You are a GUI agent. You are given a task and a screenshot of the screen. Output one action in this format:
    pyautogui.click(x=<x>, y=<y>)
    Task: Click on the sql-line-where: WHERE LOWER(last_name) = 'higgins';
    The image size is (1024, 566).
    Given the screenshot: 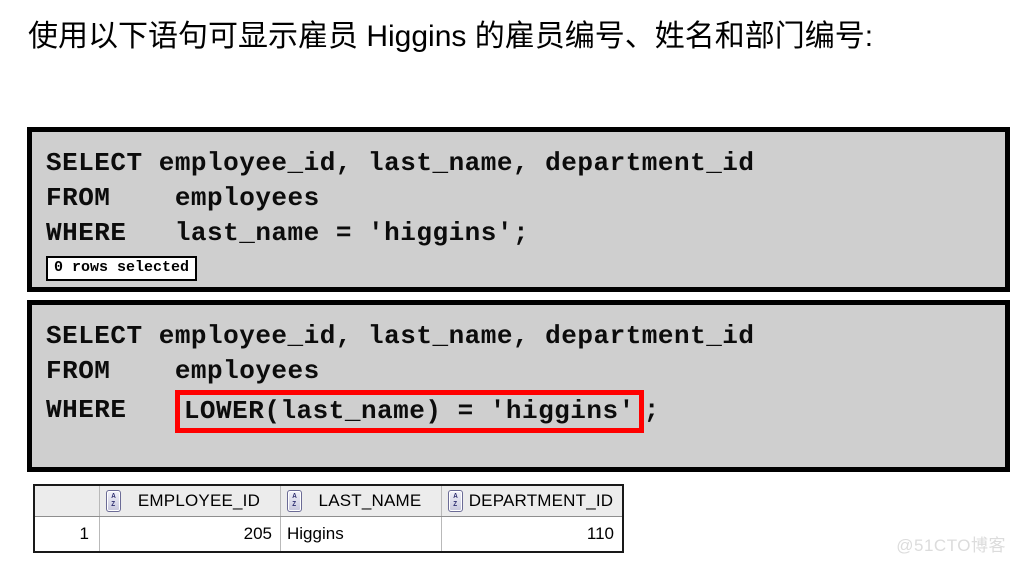 What is the action you would take?
    pyautogui.click(x=525, y=411)
    